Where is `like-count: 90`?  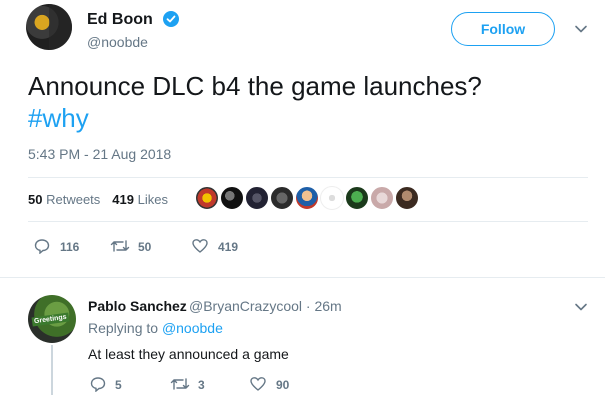
like-count: 90 is located at coordinates (283, 385).